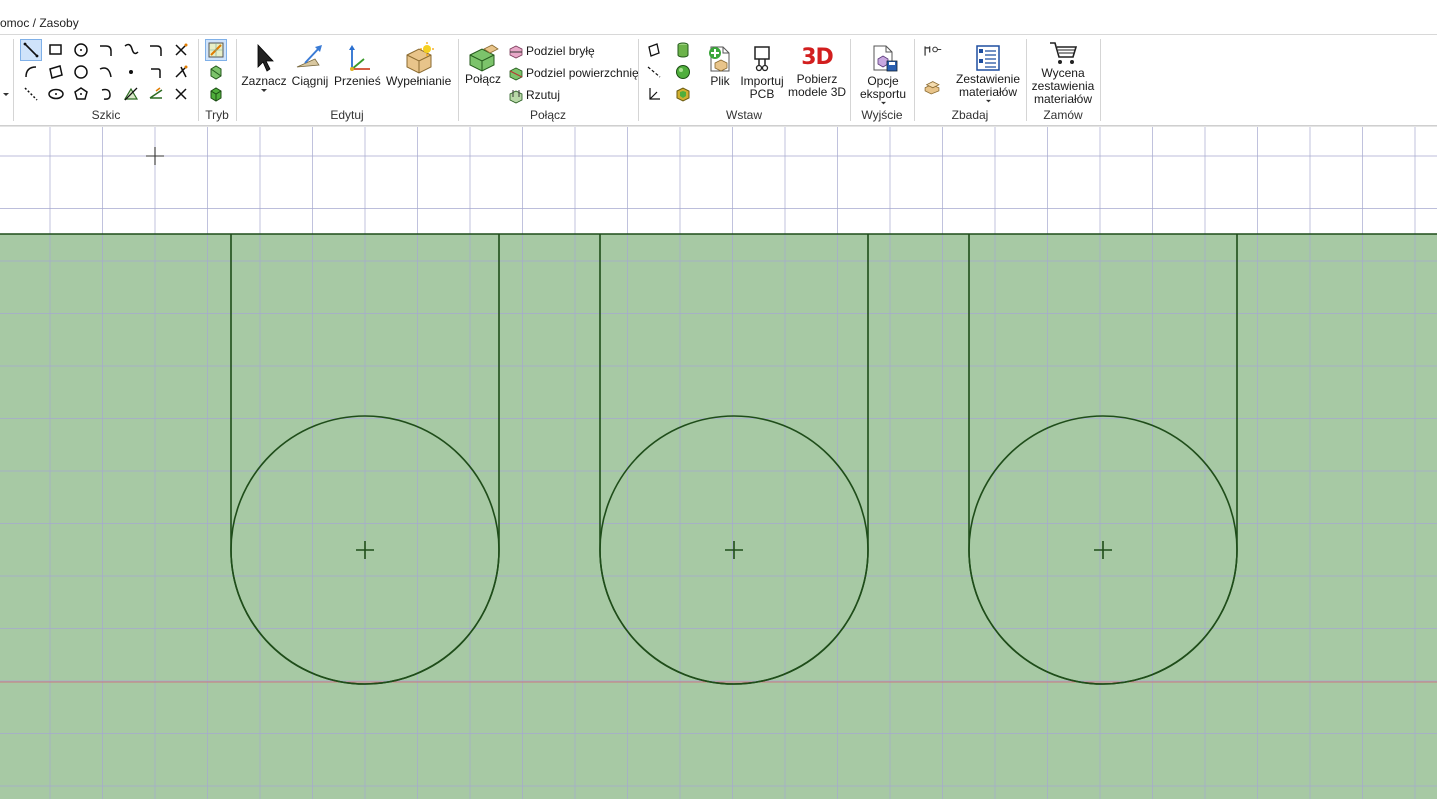 This screenshot has height=799, width=1437. Describe the element at coordinates (156, 50) in the screenshot. I see `fillet-tool-icon` at that location.